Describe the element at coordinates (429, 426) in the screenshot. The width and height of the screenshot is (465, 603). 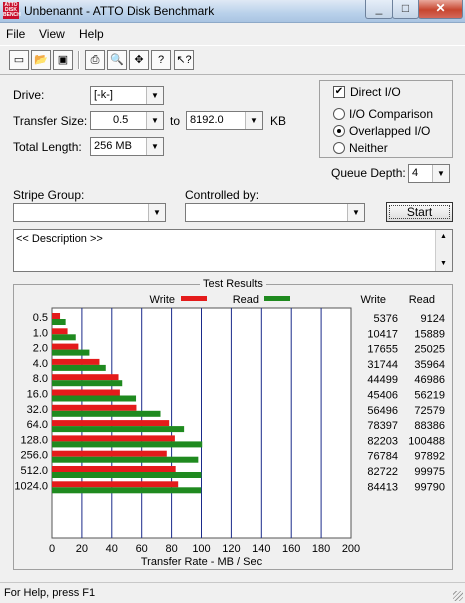
I see `read-value: 88386` at that location.